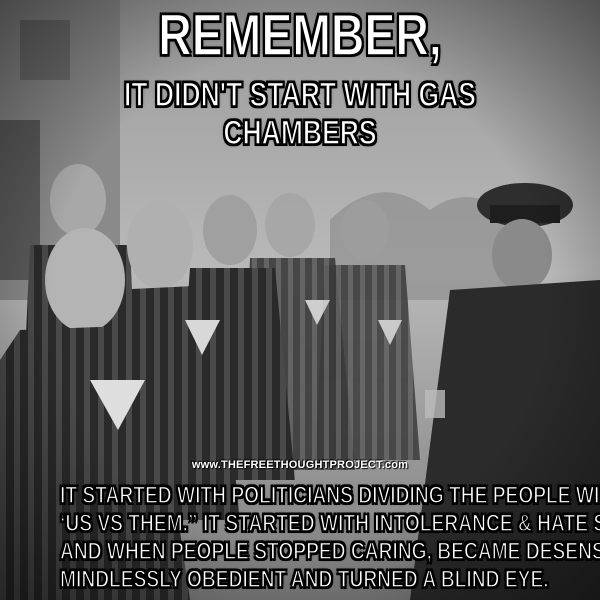 The image size is (600, 600). I want to click on headline-remember: REMEMBER,, so click(300, 36).